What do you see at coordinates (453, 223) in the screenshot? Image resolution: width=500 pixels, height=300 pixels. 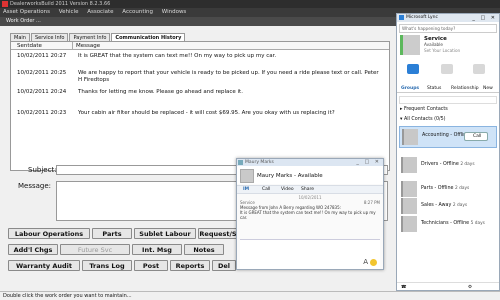 I see `contact-name: Technicians - Offline 5 days` at bounding box center [453, 223].